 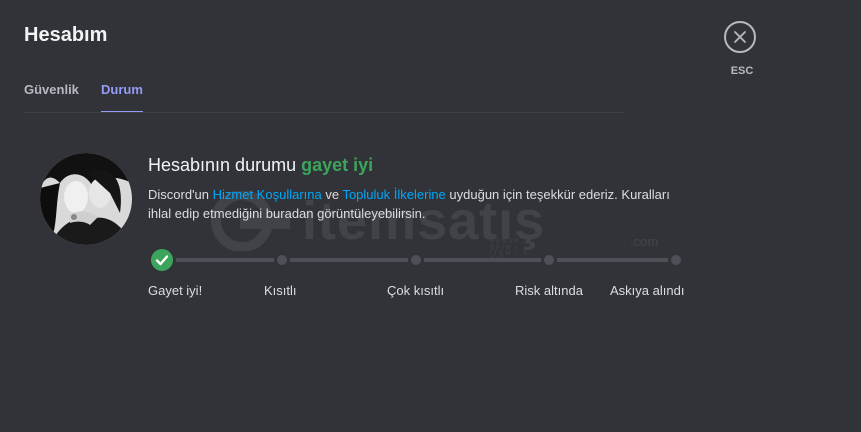 I want to click on desc-text-2: ve, so click(x=332, y=194).